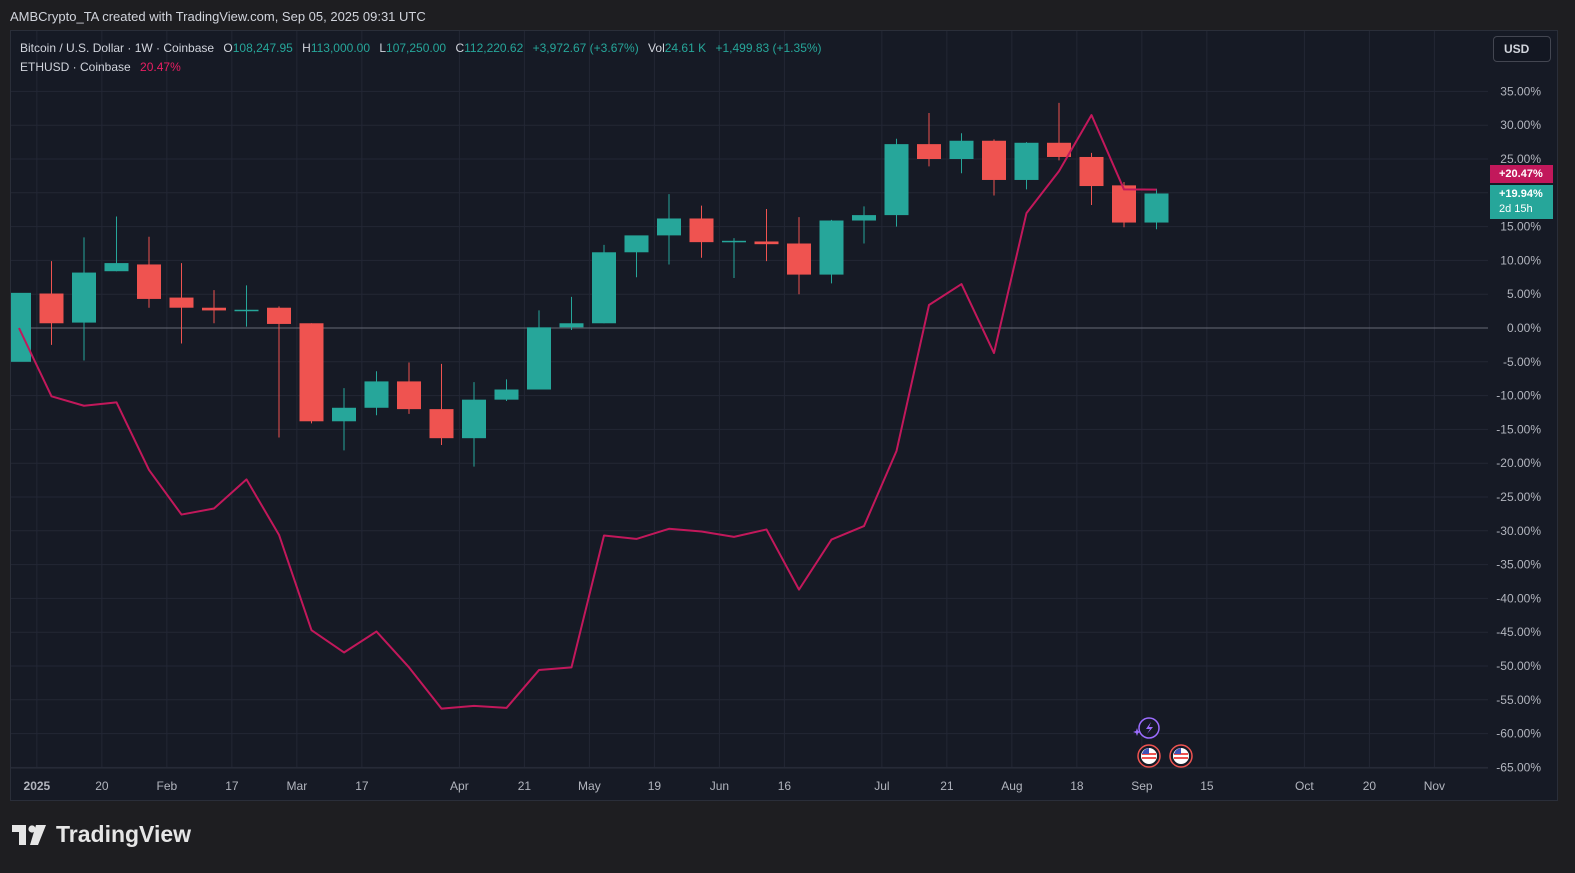 This screenshot has width=1575, height=873. Describe the element at coordinates (1518, 429) in the screenshot. I see `y-tick-label: -15.00%` at that location.